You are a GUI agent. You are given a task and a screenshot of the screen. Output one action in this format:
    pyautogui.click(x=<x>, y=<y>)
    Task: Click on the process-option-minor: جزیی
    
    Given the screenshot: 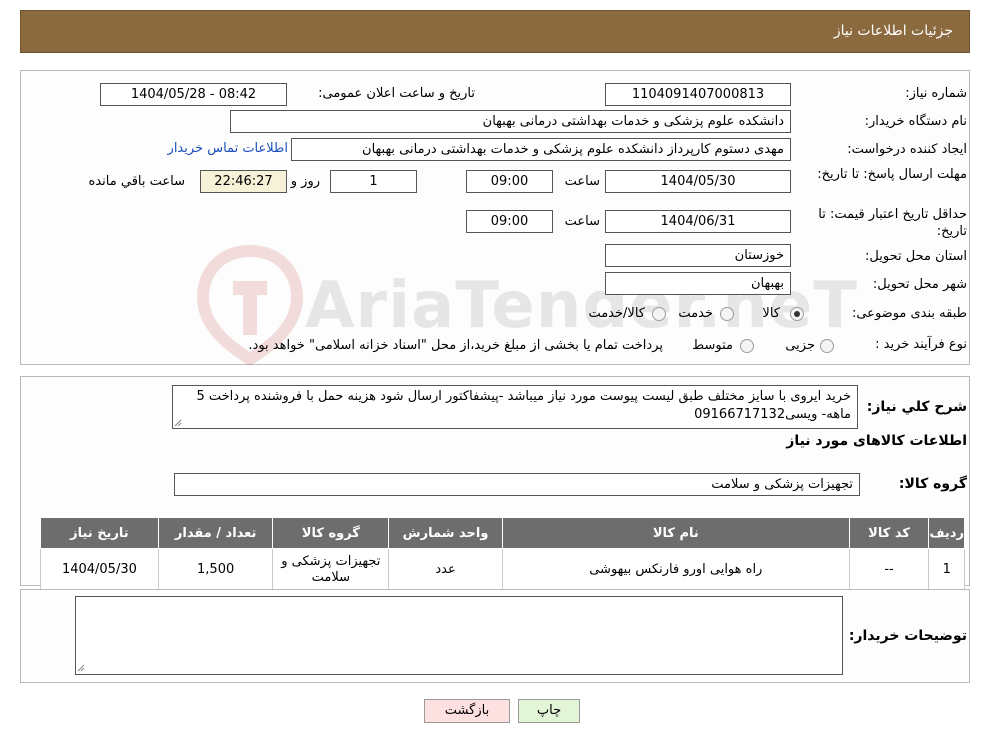 What is the action you would take?
    pyautogui.click(x=800, y=345)
    